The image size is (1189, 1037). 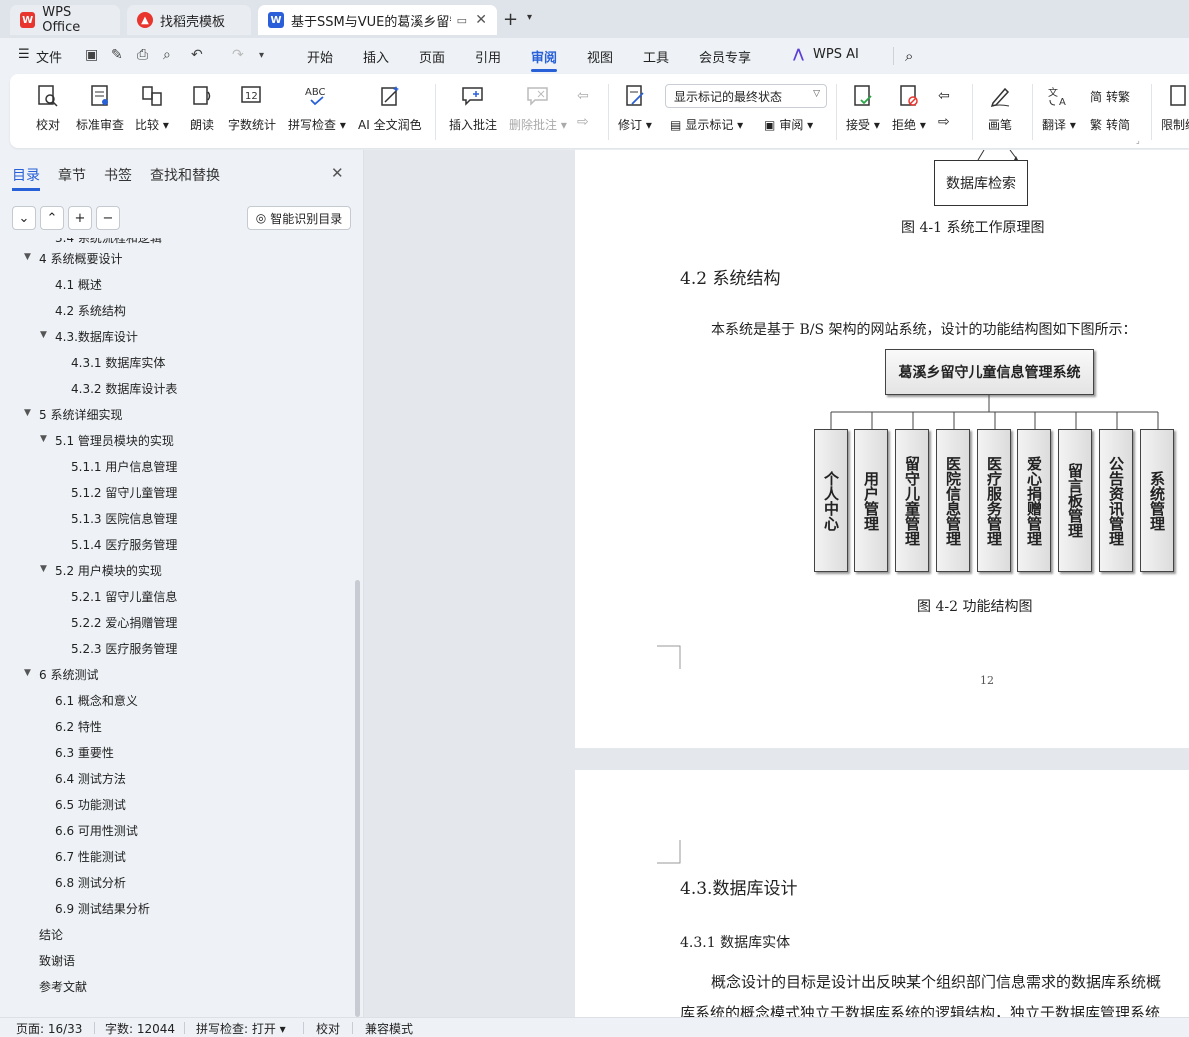 What do you see at coordinates (510, 19) in the screenshot?
I see `new-tab-icon: +` at bounding box center [510, 19].